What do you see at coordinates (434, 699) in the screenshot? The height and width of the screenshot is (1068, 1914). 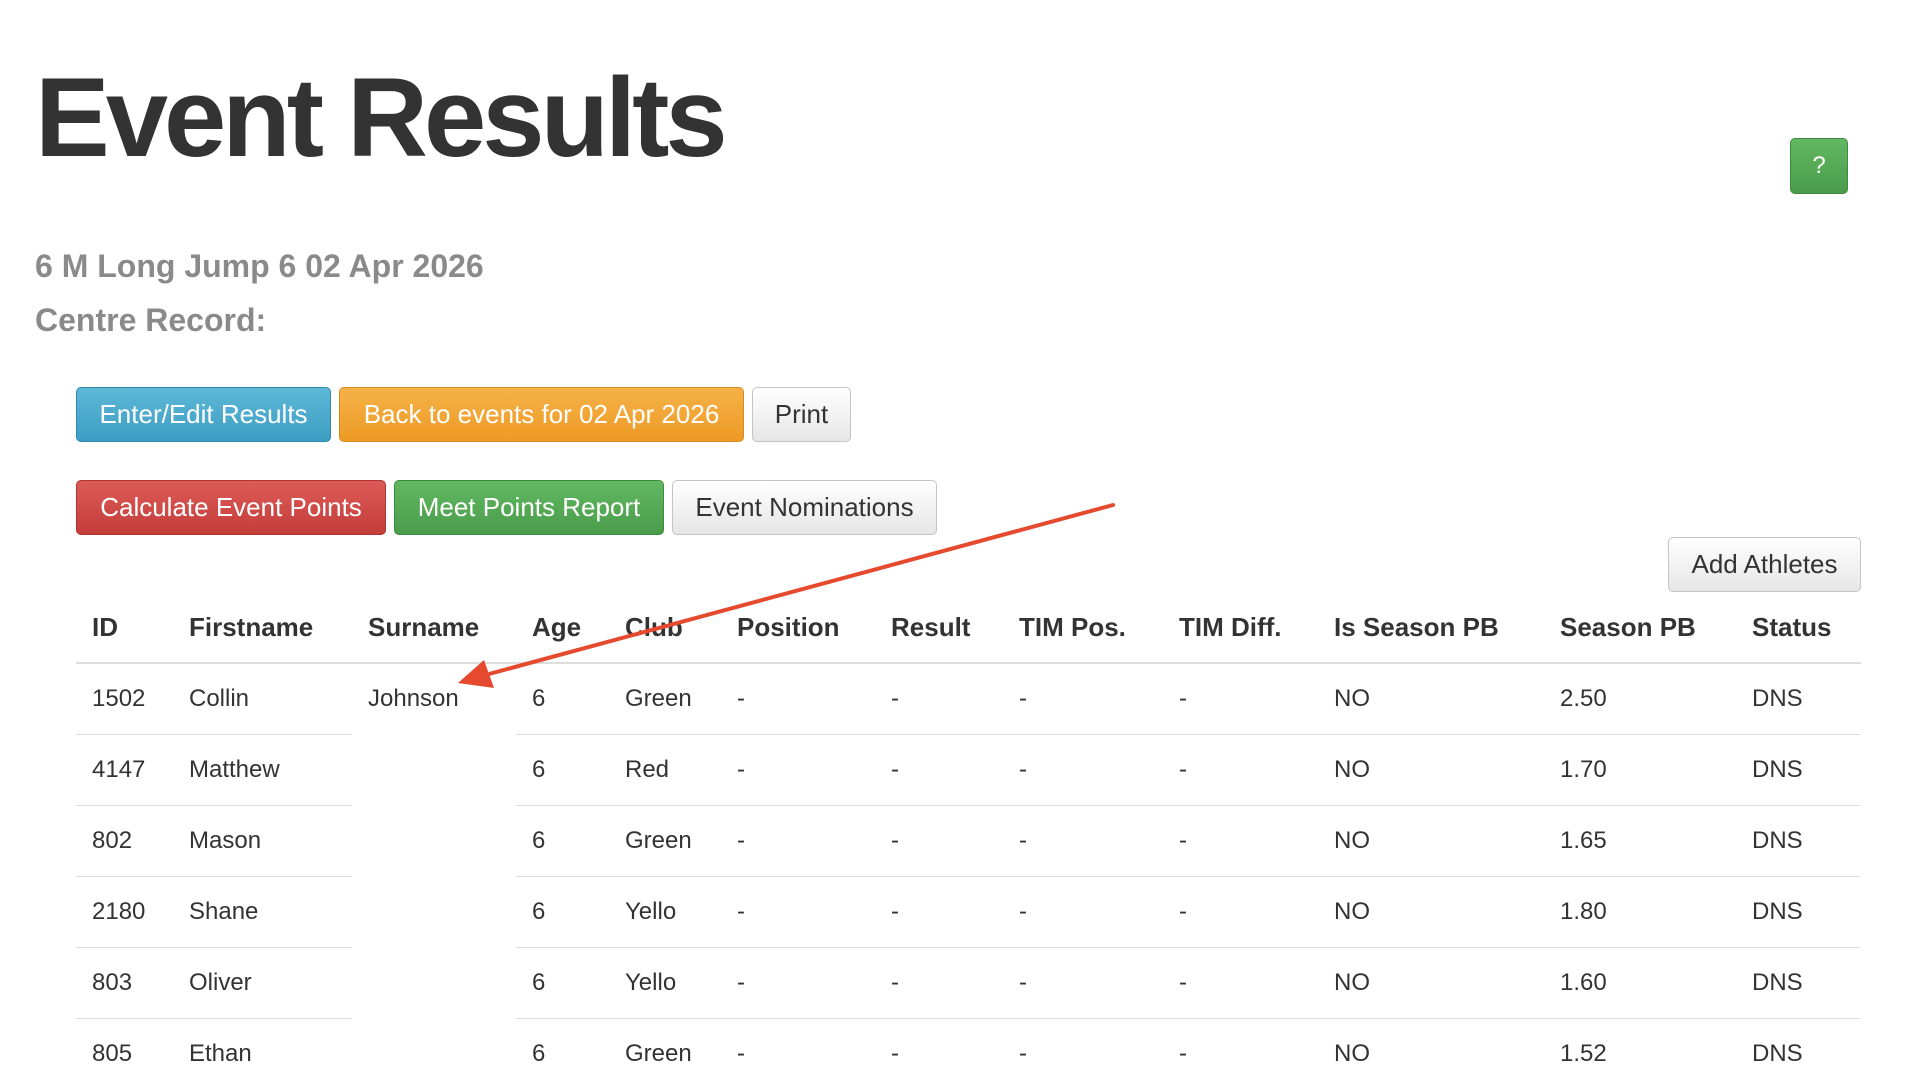 I see `surname-link: Johnson` at bounding box center [434, 699].